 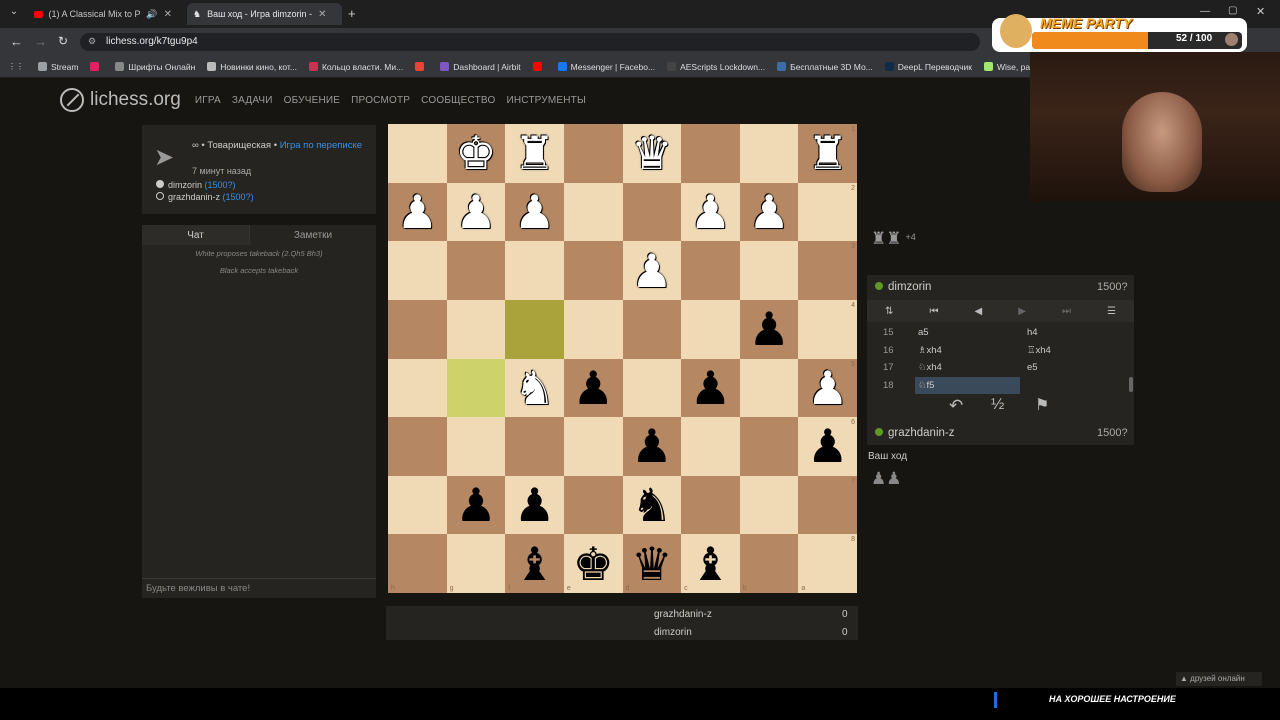 I want to click on square-f1: ♜, so click(x=534, y=153).